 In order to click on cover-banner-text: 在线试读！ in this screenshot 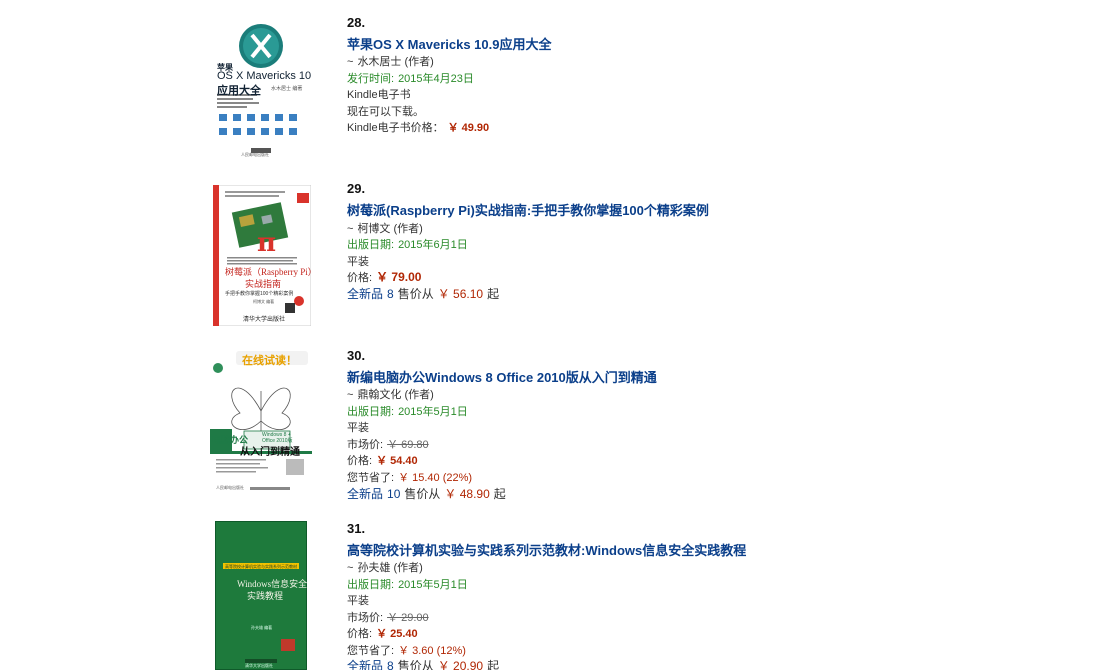, I will do `click(269, 361)`.